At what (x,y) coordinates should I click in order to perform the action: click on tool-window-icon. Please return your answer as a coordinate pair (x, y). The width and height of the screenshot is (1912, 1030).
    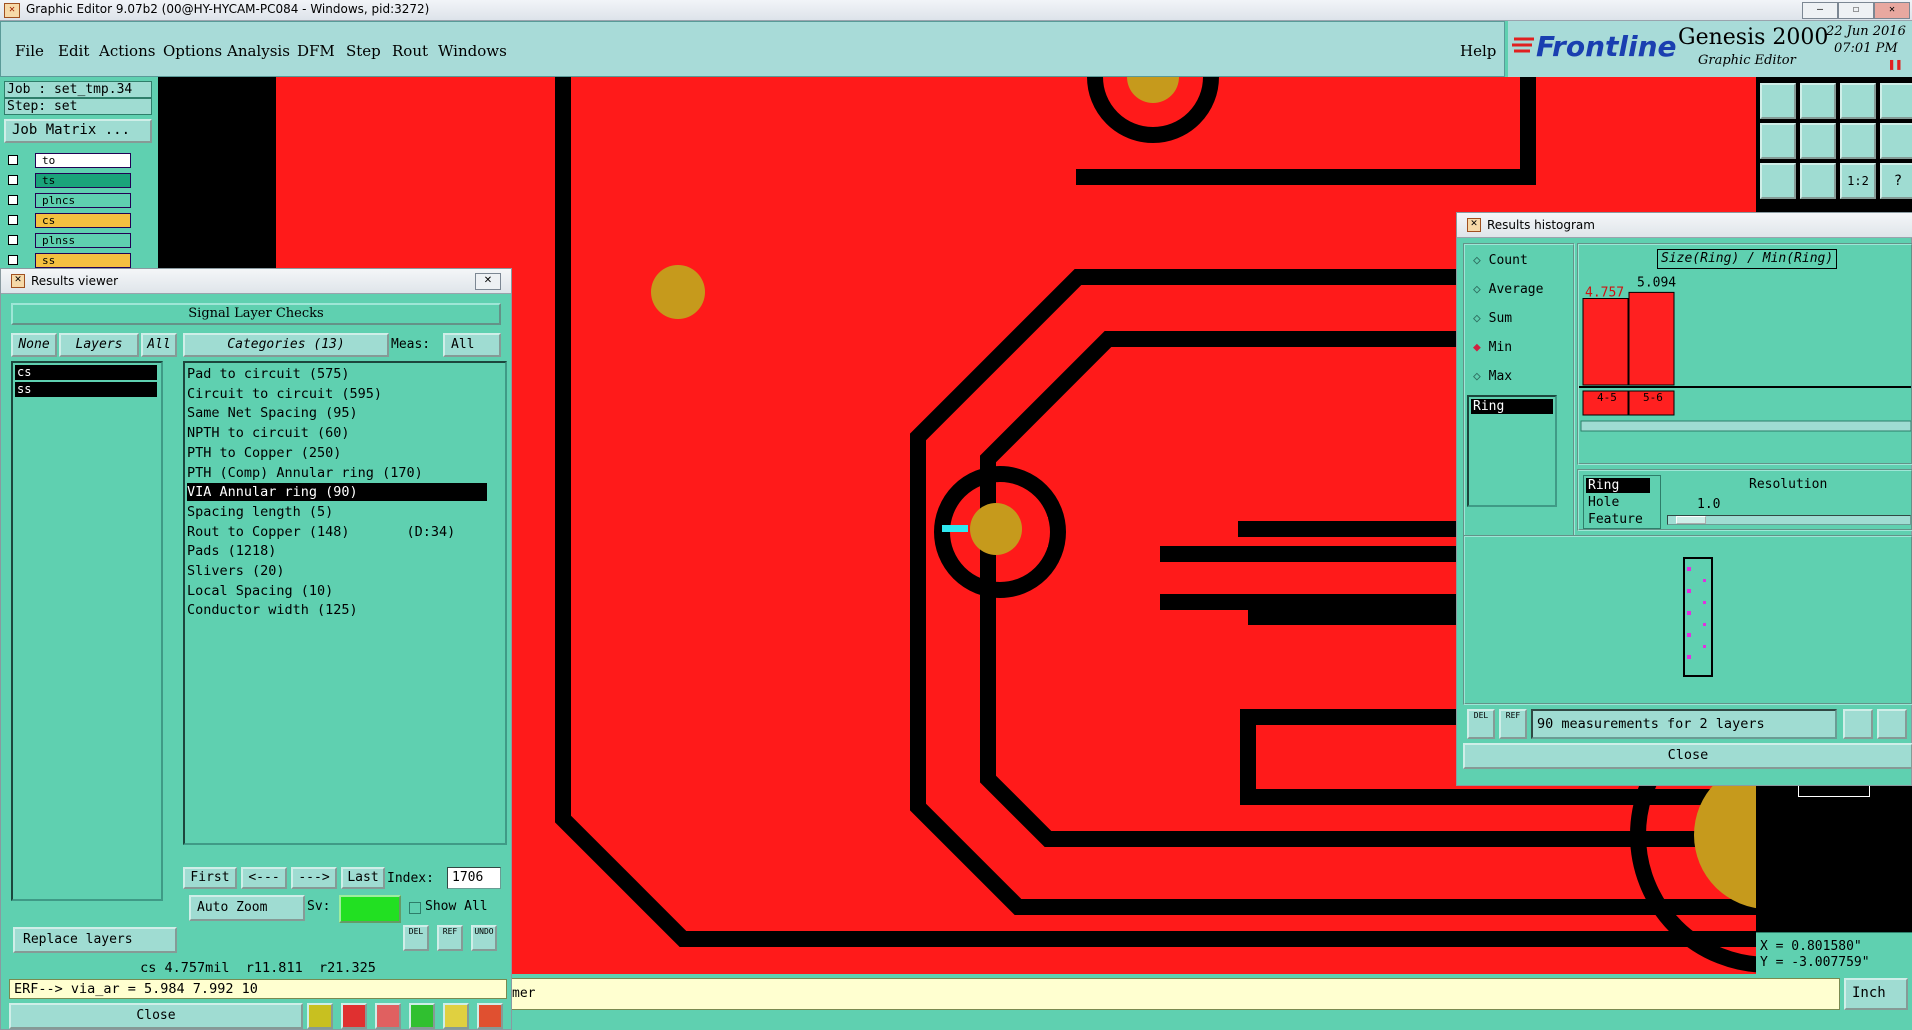
    Looking at the image, I should click on (1896, 101).